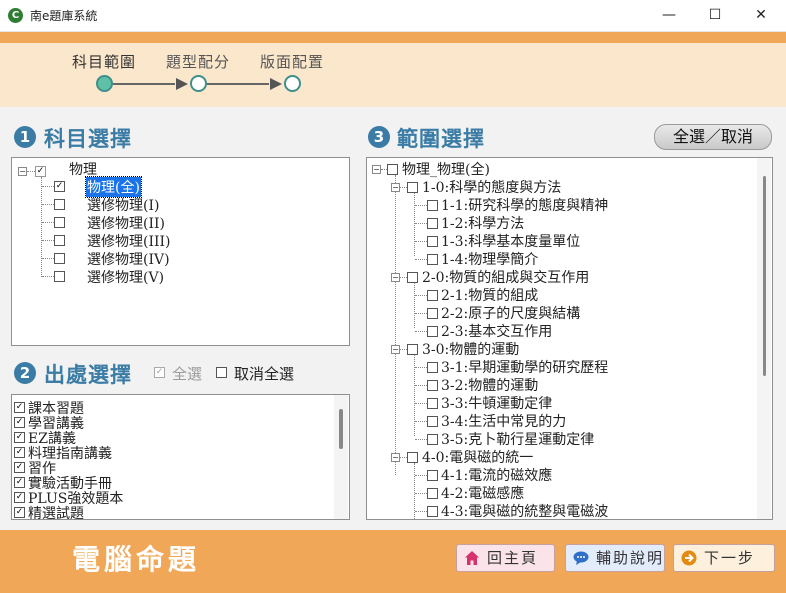  What do you see at coordinates (125, 277) in the screenshot?
I see `subject-item: 選修物理(V)` at bounding box center [125, 277].